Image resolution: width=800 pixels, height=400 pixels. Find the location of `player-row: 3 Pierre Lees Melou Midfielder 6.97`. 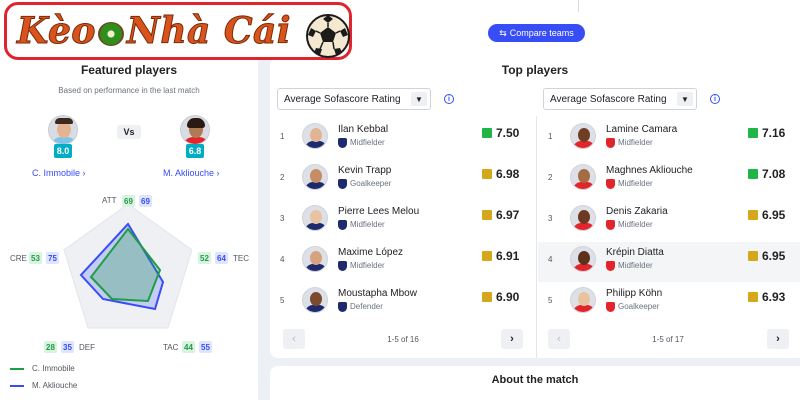

player-row: 3 Pierre Lees Melou Midfielder 6.97 is located at coordinates (402, 221).